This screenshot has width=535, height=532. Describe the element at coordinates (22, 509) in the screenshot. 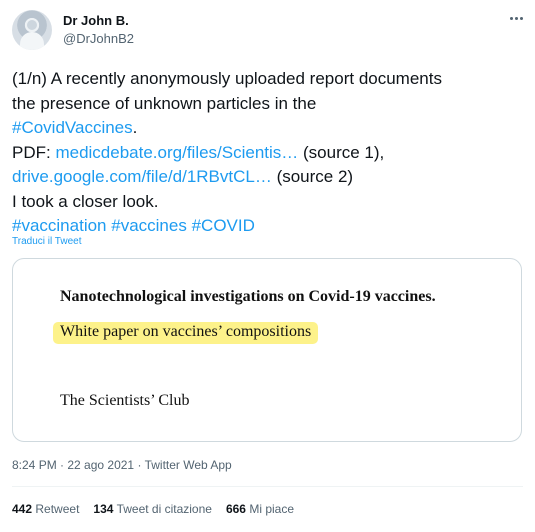

I see `retweets-count: 442` at that location.